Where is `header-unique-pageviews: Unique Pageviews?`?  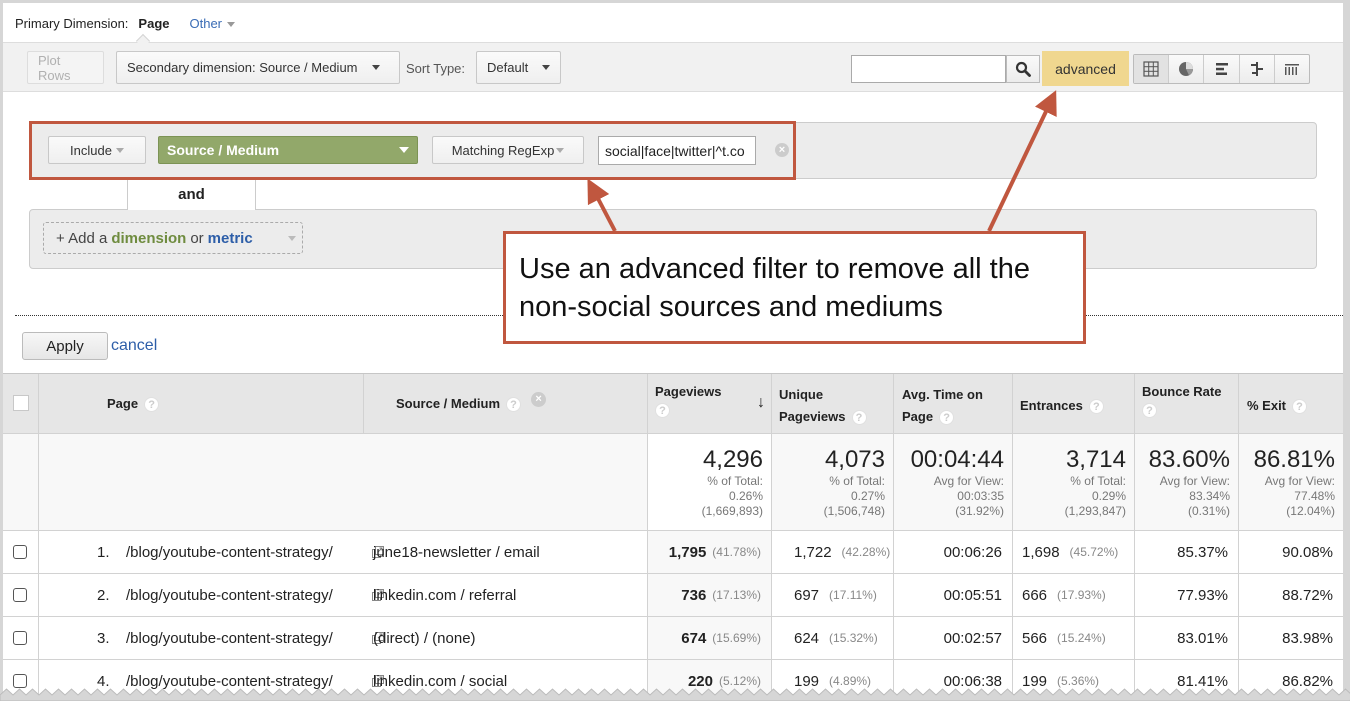
header-unique-pageviews: Unique Pageviews? is located at coordinates (833, 404).